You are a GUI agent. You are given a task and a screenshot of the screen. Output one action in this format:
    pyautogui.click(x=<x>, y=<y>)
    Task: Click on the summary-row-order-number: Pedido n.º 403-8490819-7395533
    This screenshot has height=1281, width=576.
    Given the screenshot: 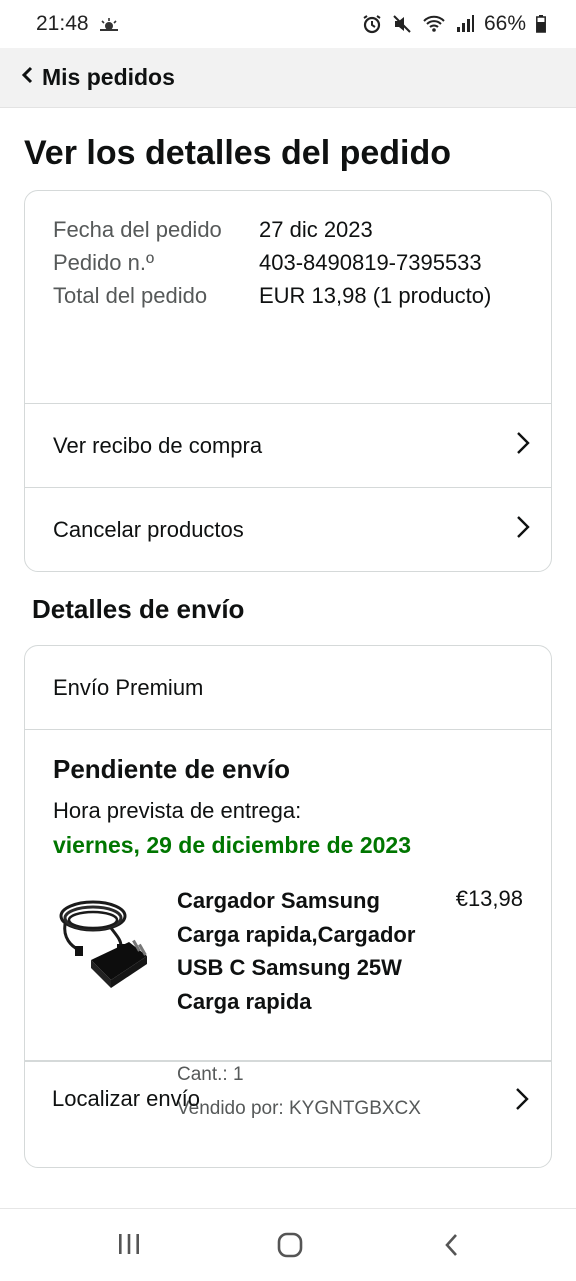 What is the action you would take?
    pyautogui.click(x=293, y=262)
    